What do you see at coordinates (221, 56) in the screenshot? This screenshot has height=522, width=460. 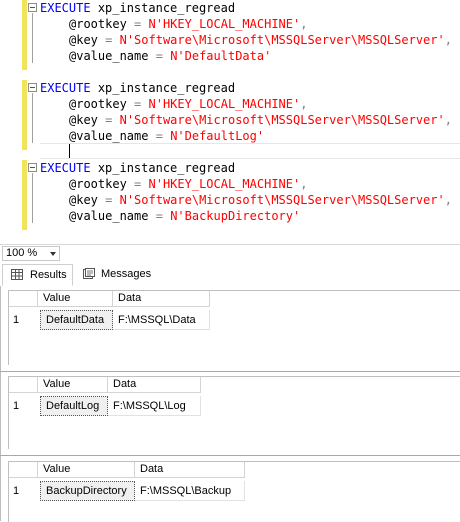 I see `string-literal: N'DefaultData'` at bounding box center [221, 56].